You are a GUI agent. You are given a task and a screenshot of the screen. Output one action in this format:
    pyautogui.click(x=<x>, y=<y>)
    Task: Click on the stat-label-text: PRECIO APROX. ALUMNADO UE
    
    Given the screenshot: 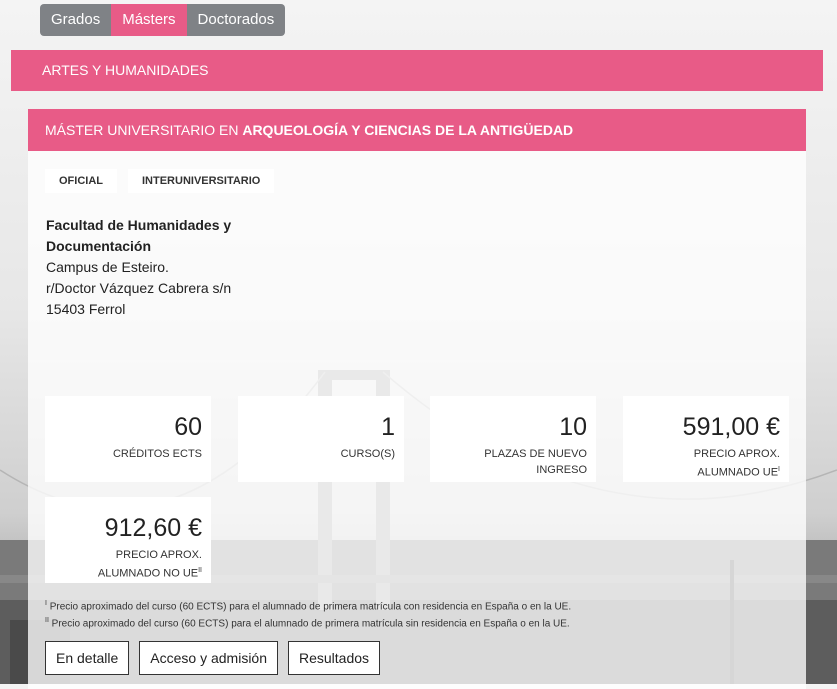 What is the action you would take?
    pyautogui.click(x=736, y=463)
    